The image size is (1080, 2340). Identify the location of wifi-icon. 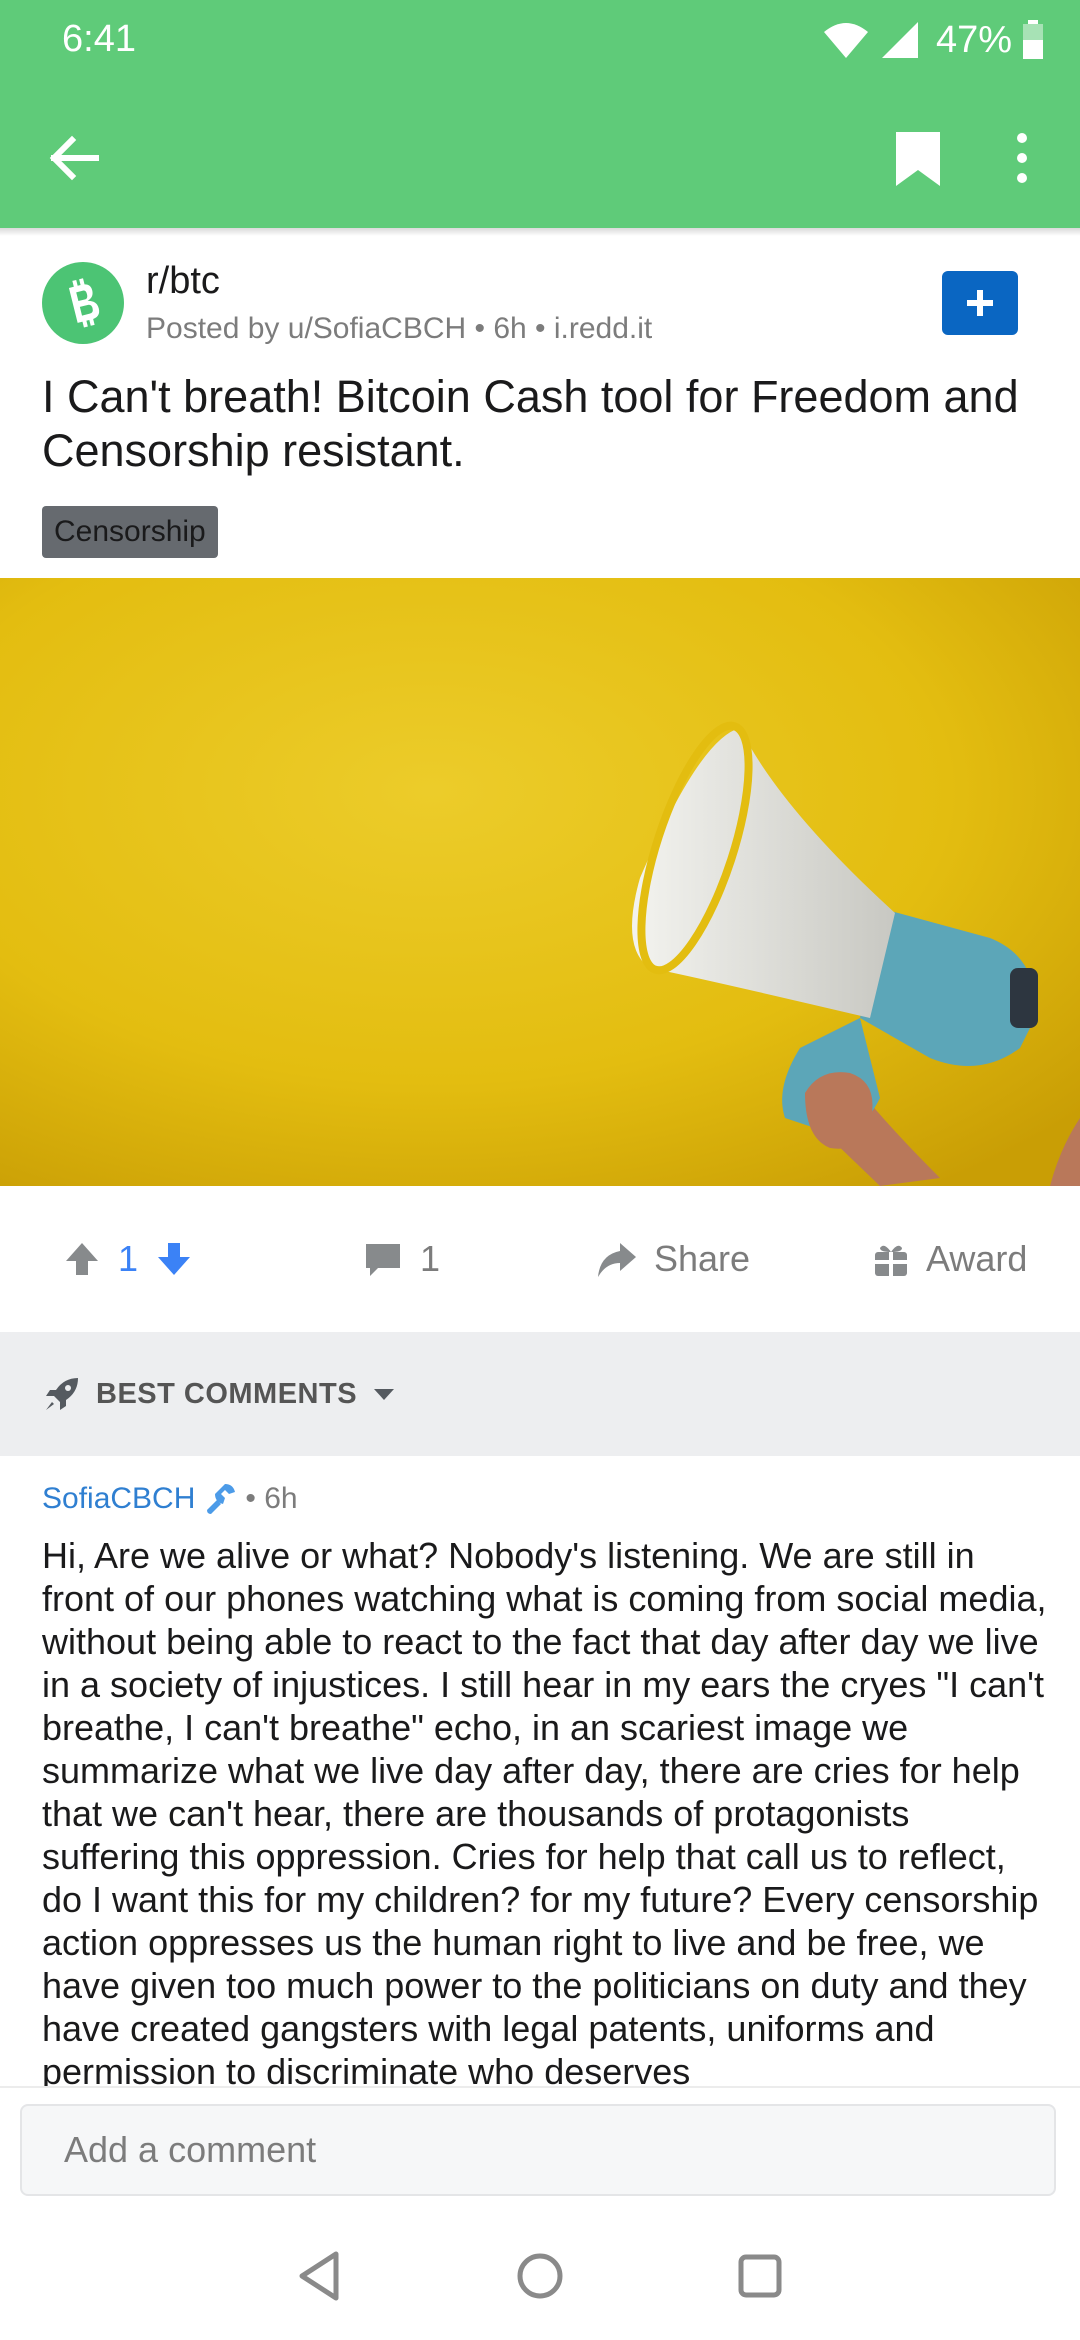
(845, 40).